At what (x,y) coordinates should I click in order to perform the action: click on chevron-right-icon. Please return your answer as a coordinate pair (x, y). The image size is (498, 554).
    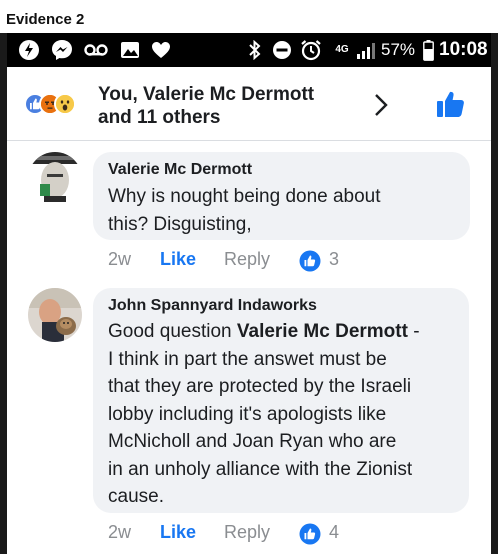
    Looking at the image, I should click on (381, 107).